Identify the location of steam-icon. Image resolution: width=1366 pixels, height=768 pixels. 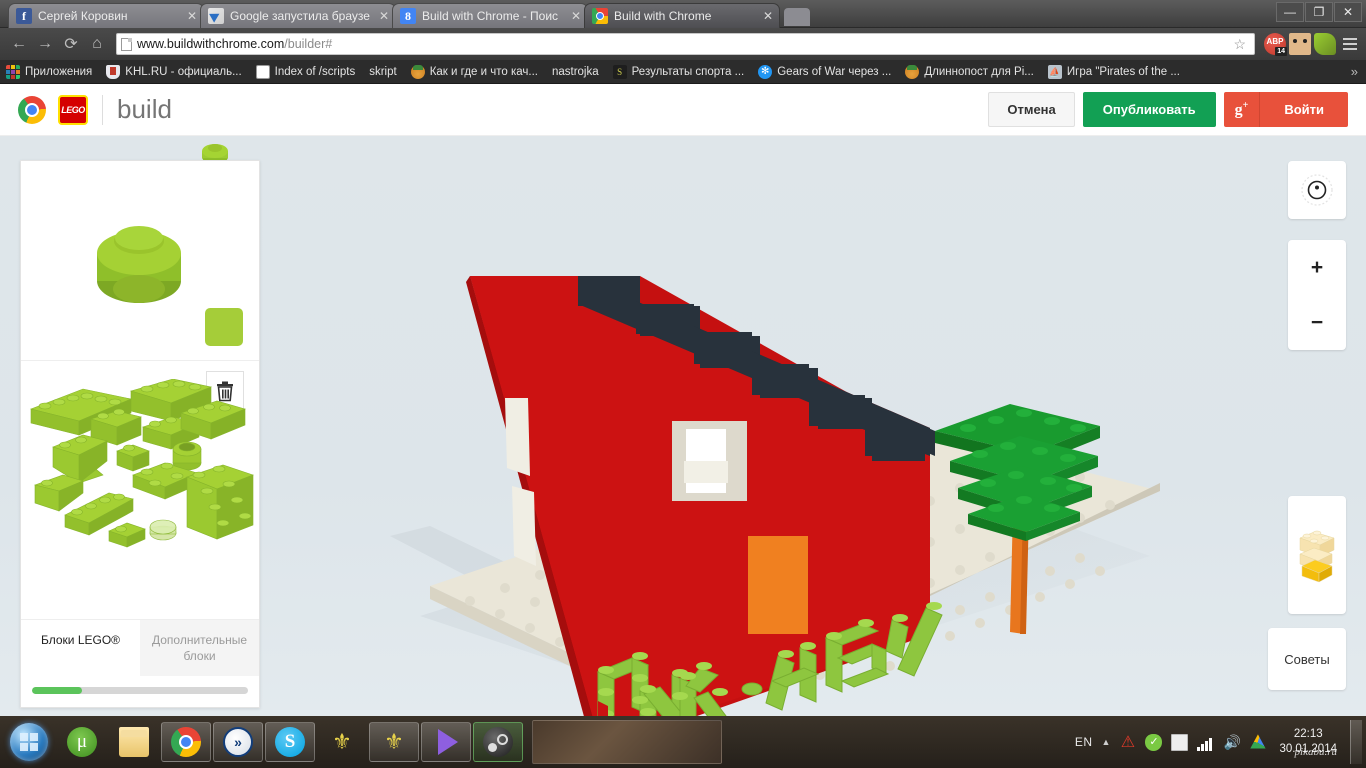
(498, 742).